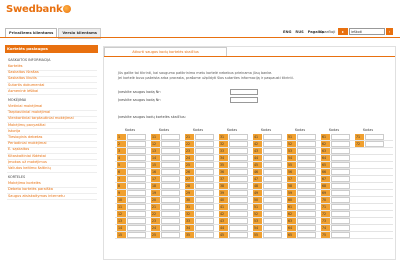 The width and height of the screenshot is (400, 263). Describe the element at coordinates (25, 137) in the screenshot. I see `sidebar-item: Tiesioginis debetas` at that location.